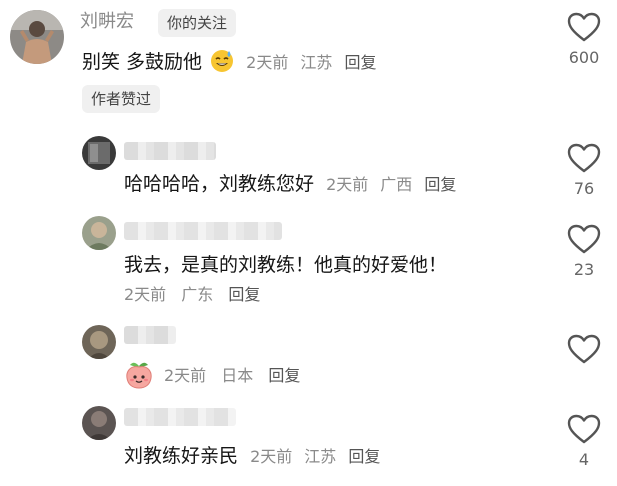  Describe the element at coordinates (197, 23) in the screenshot. I see `following-tag: 你的关注` at that location.